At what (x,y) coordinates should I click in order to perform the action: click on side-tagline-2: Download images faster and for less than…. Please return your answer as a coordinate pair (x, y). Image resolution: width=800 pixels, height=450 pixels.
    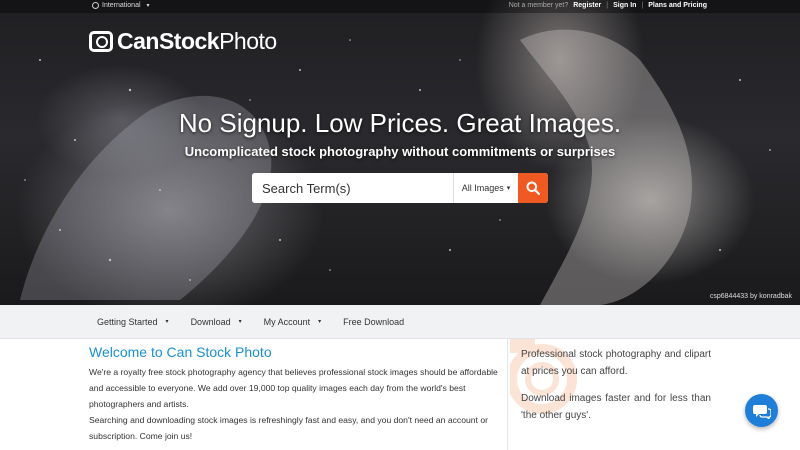
    Looking at the image, I should click on (616, 407).